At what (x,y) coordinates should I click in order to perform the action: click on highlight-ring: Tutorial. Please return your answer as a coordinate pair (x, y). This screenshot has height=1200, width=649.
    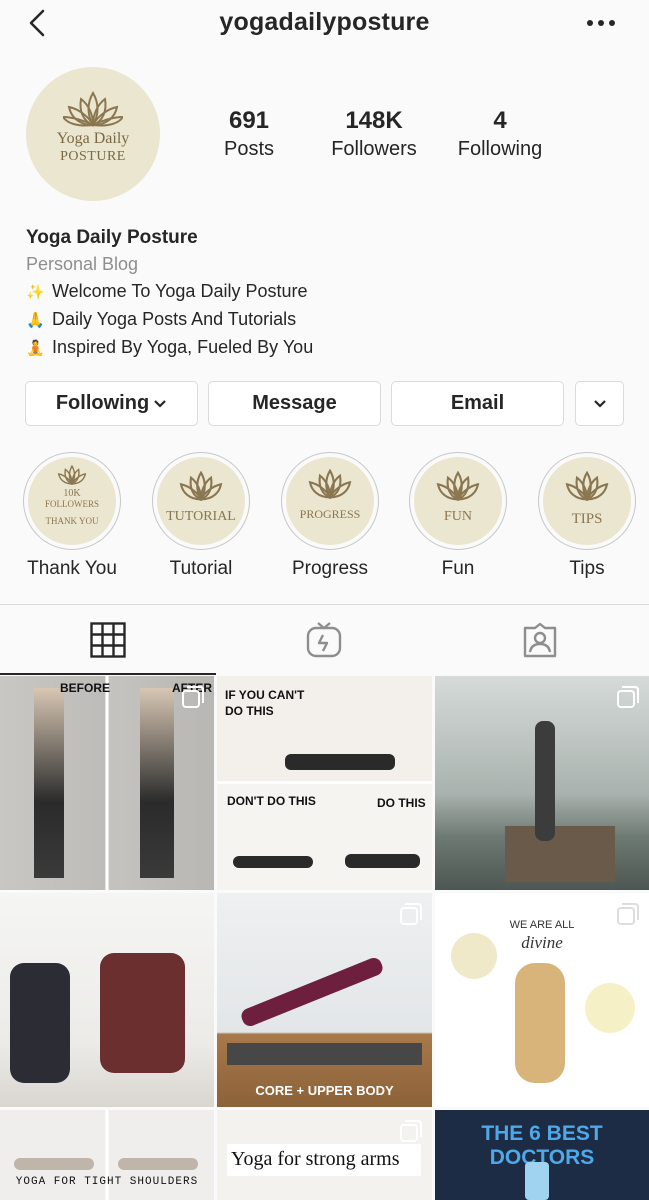
    Looking at the image, I should click on (201, 501).